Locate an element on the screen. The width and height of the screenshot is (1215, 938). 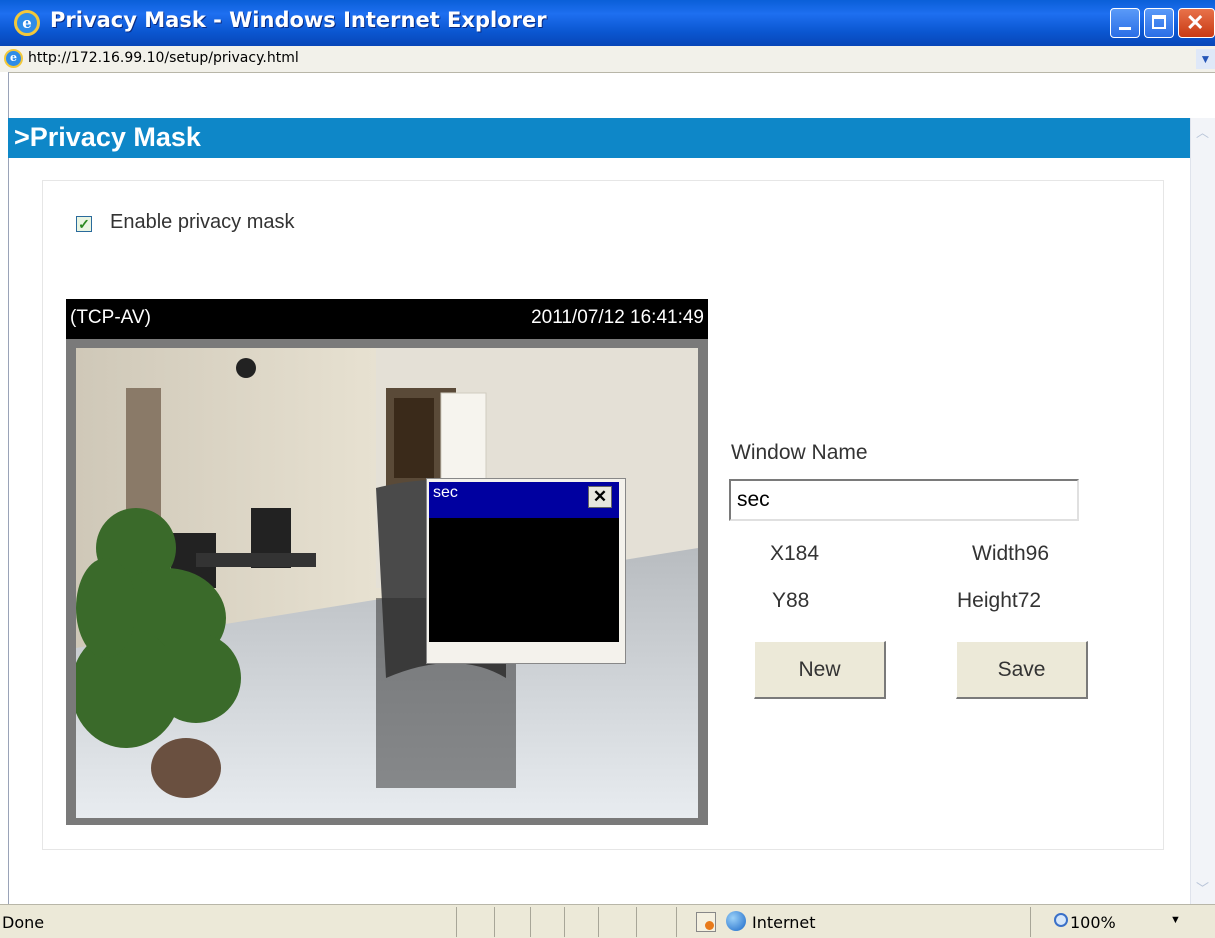
page-header: >Privacy Mask is located at coordinates (599, 138).